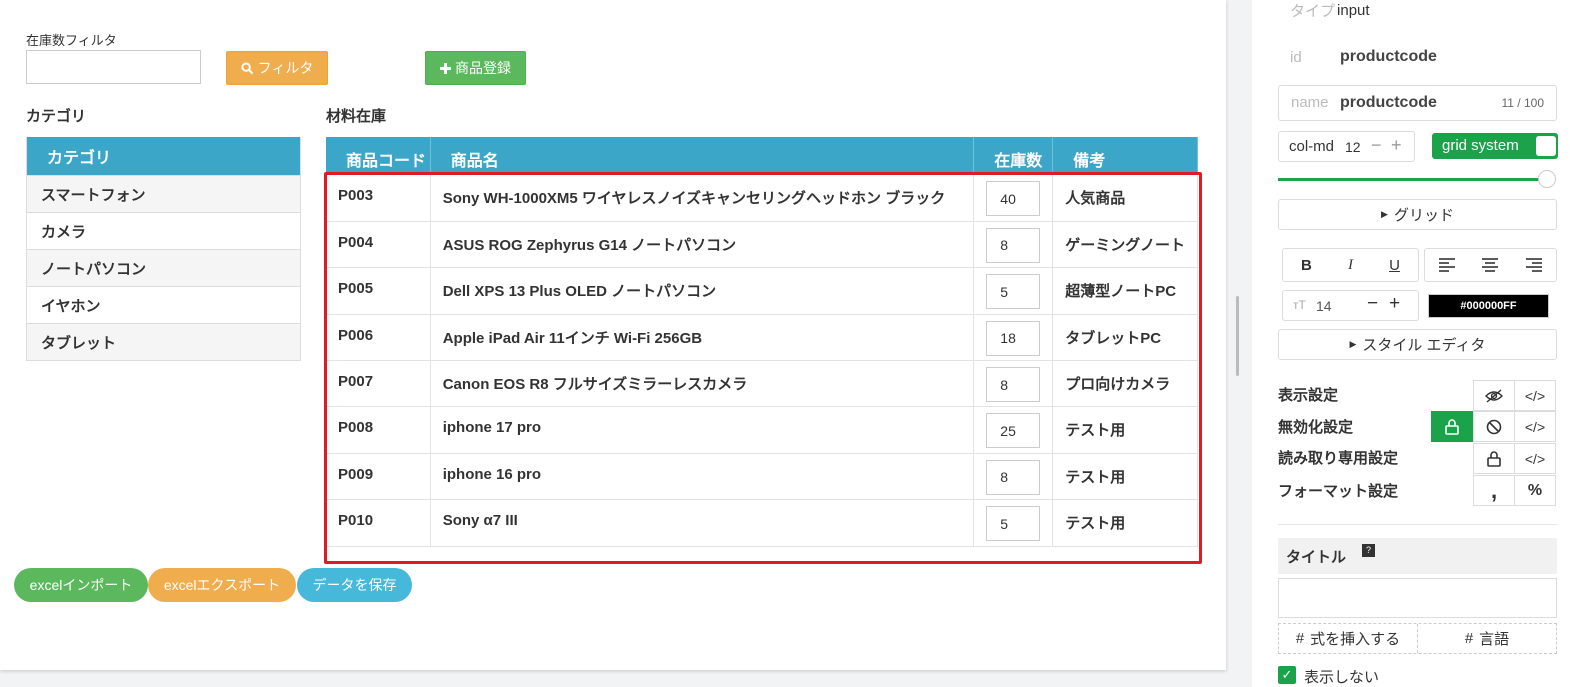 This screenshot has width=1590, height=687. I want to click on add-product-label: 商品登録, so click(483, 68).